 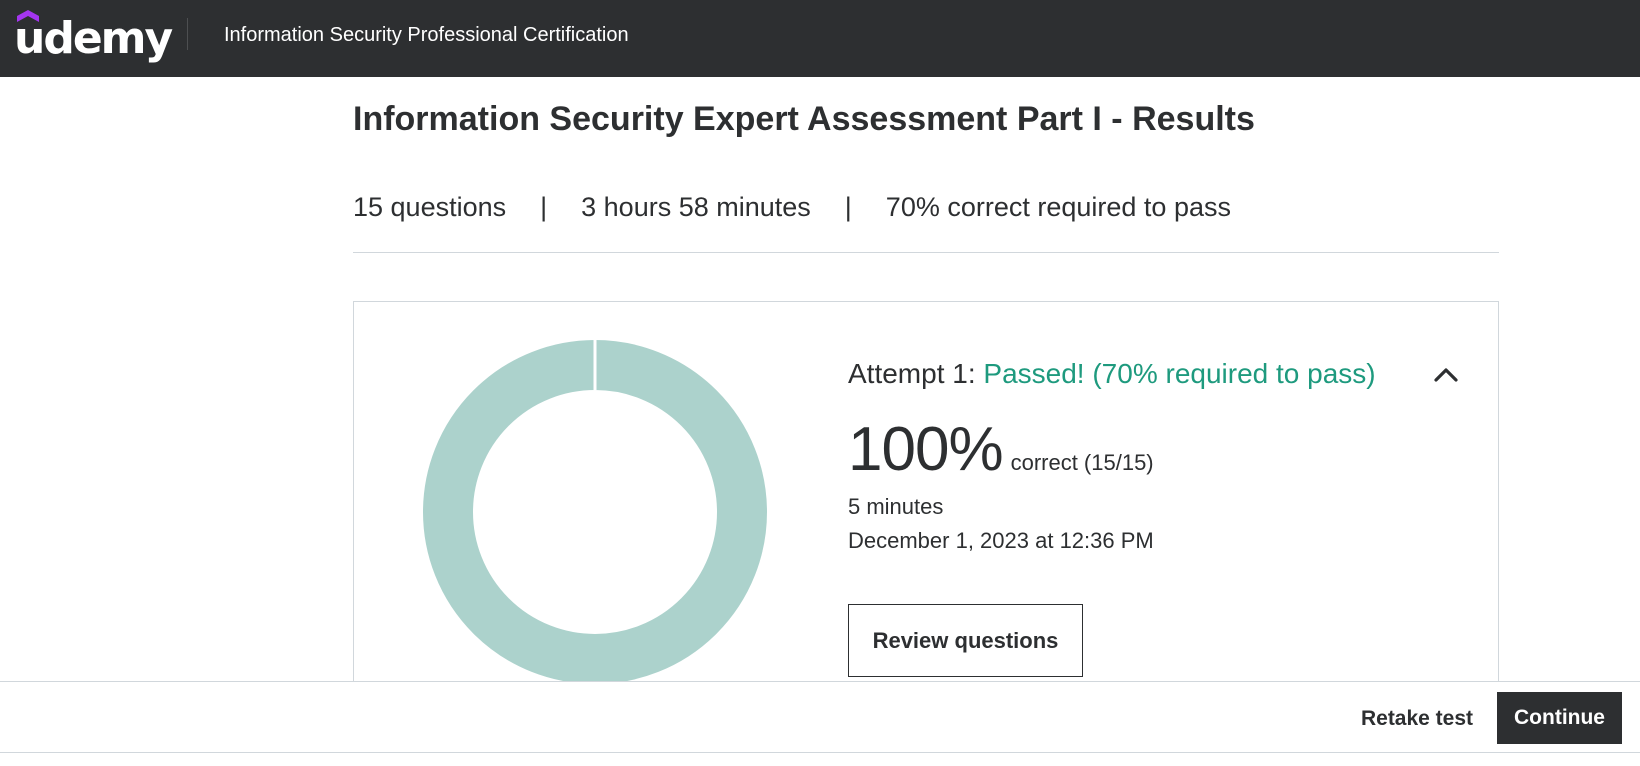 I want to click on score-line: 100% correct (15/15), so click(x=1001, y=450).